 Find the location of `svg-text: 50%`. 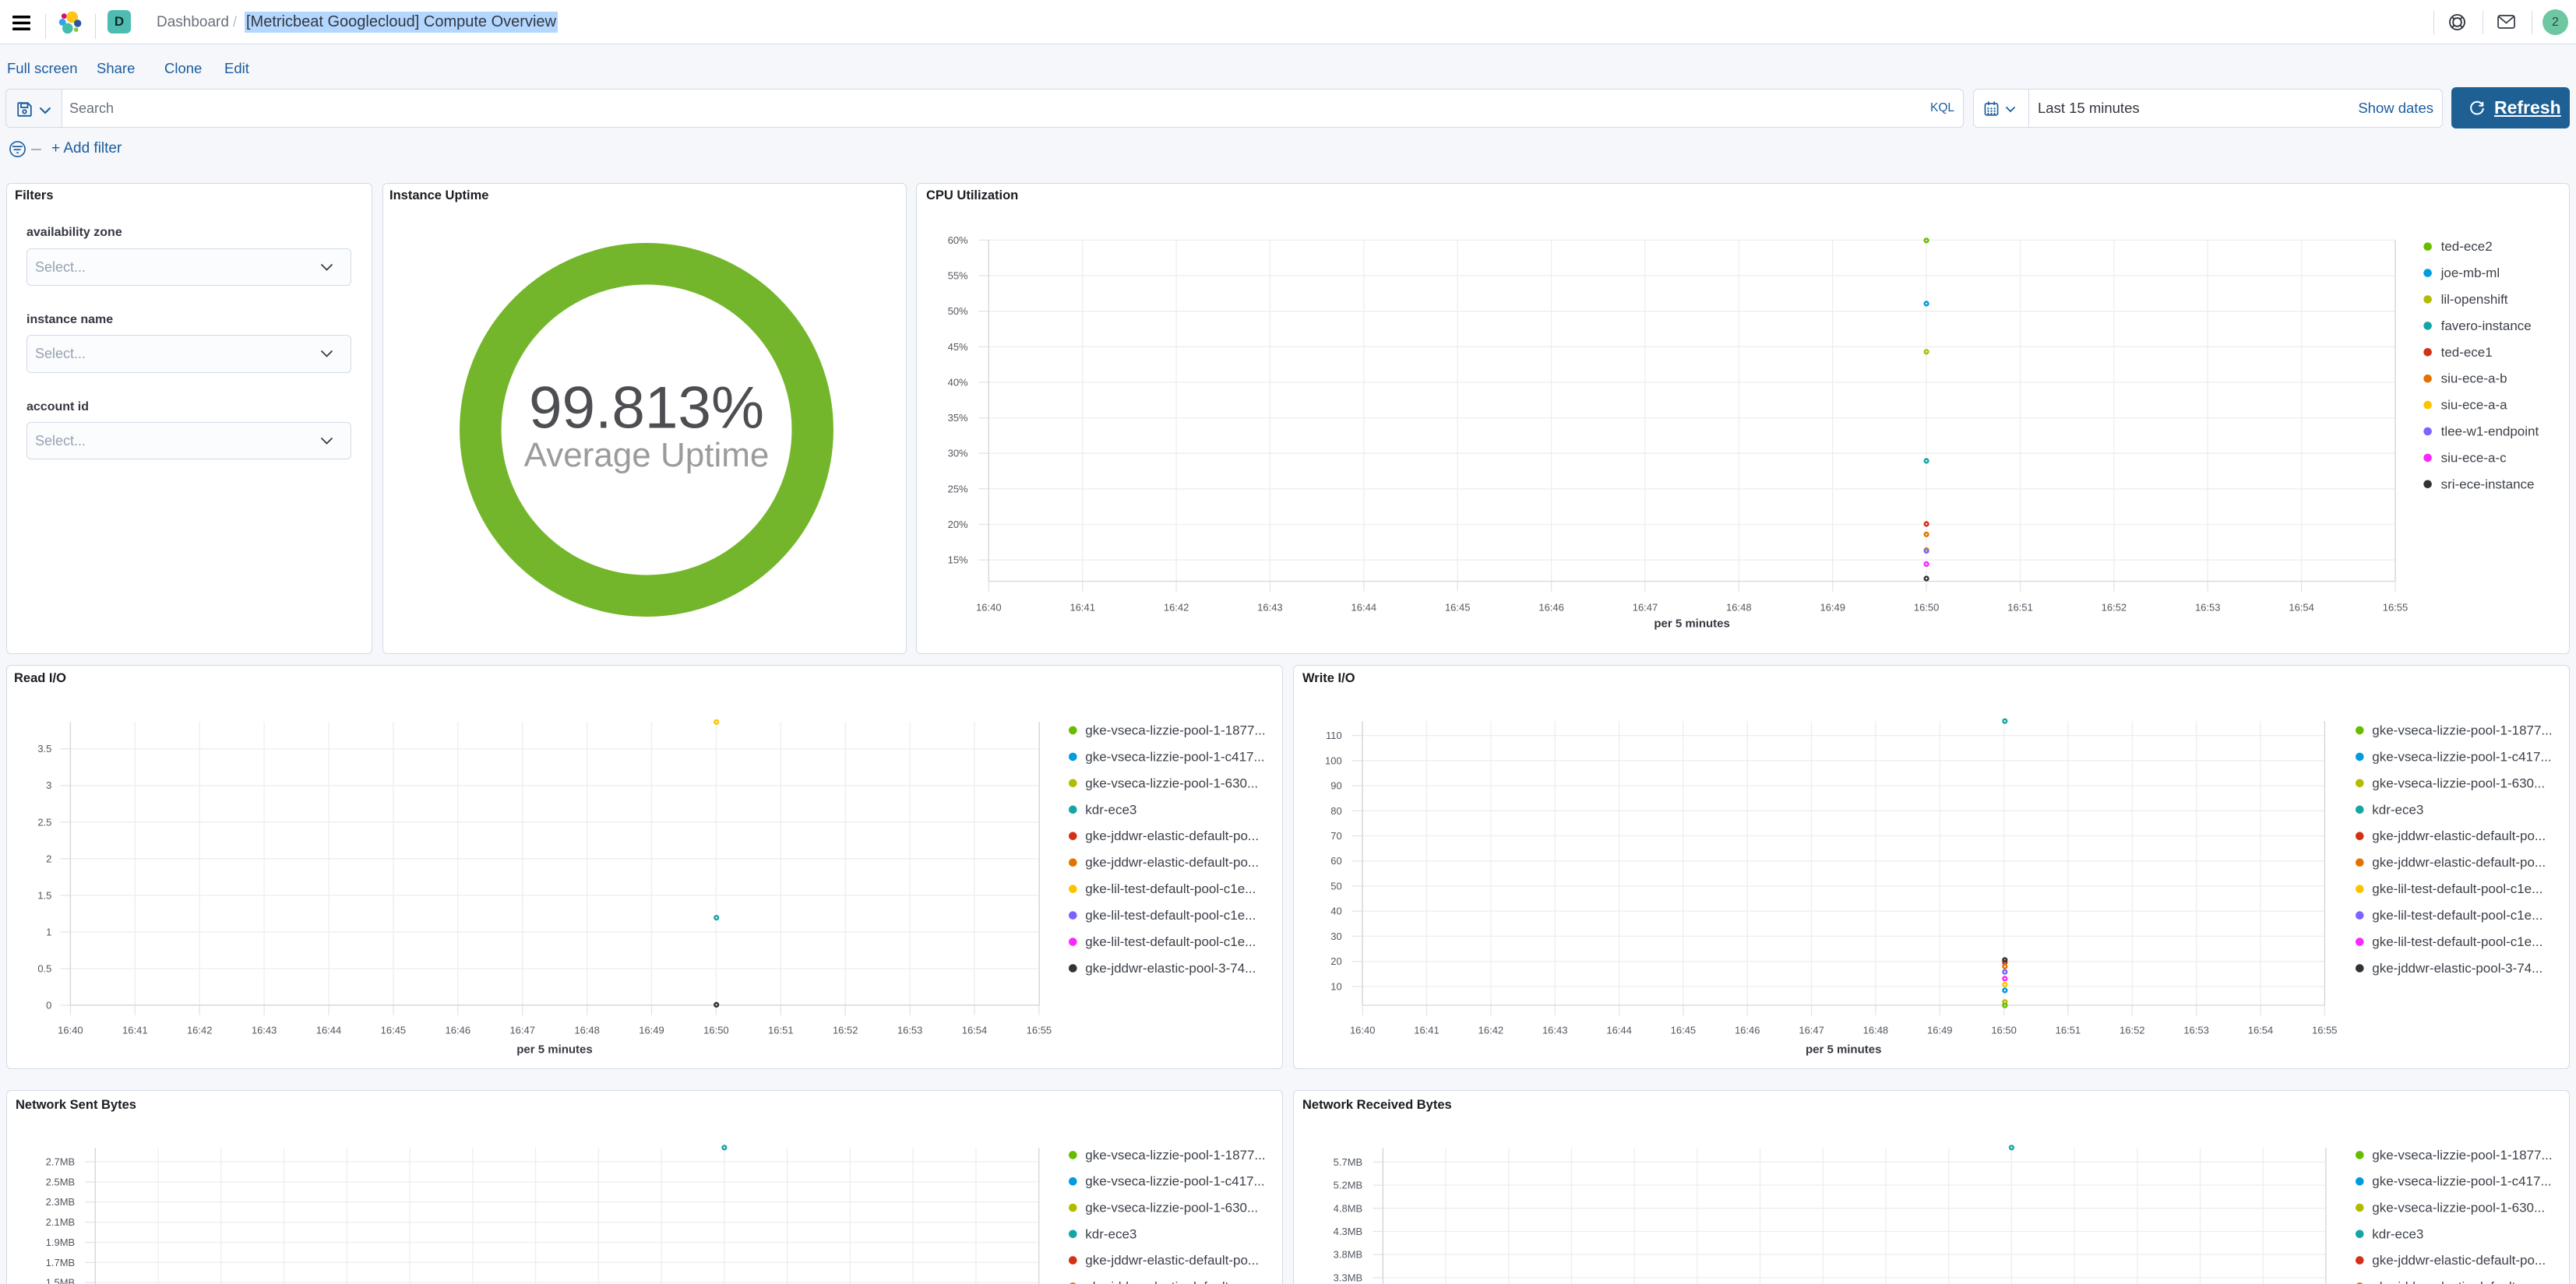

svg-text: 50% is located at coordinates (958, 311).